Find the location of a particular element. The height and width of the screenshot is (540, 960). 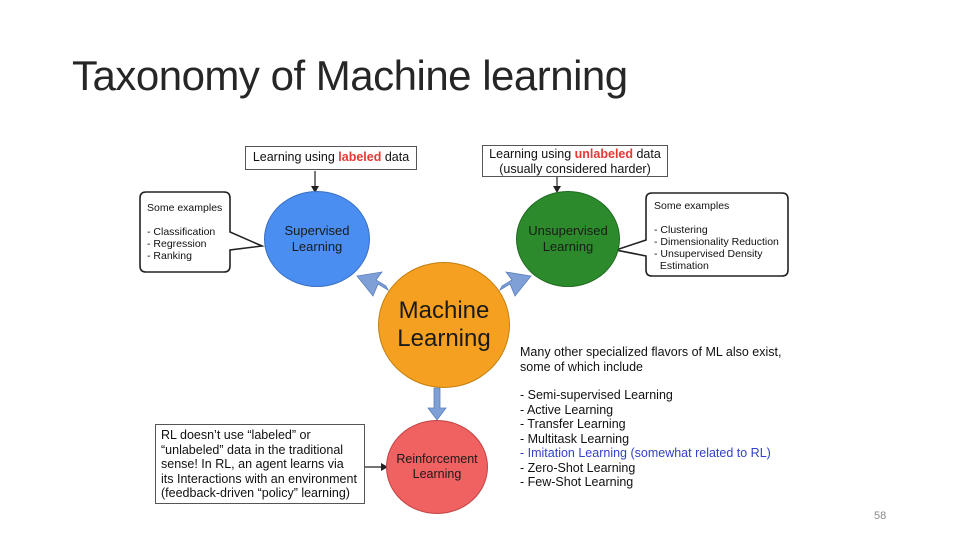

arrow-to-unsupervised is located at coordinates (515, 284).